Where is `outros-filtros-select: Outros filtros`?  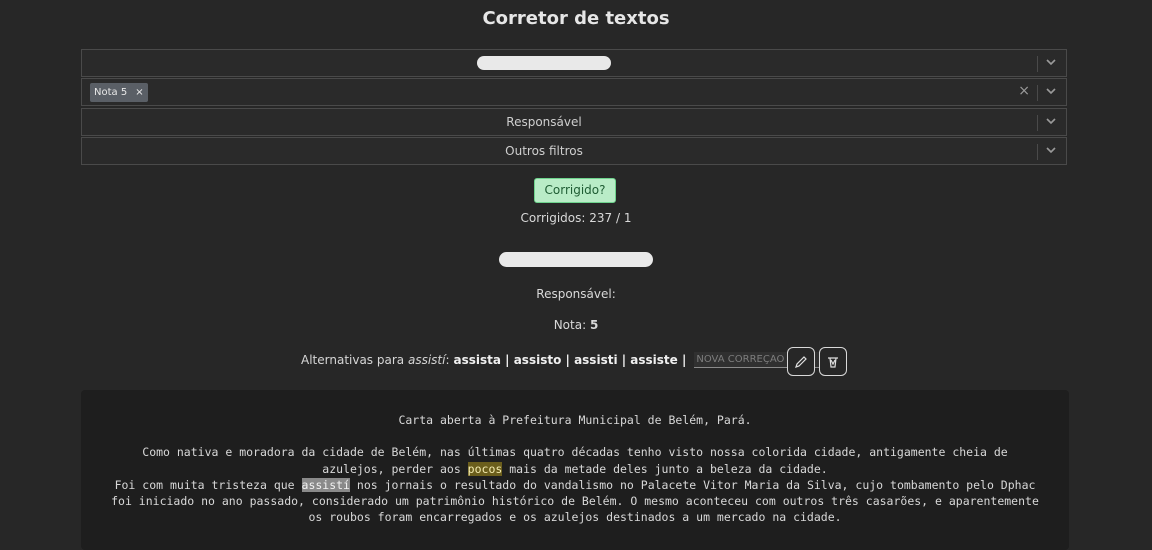
outros-filtros-select: Outros filtros is located at coordinates (574, 151).